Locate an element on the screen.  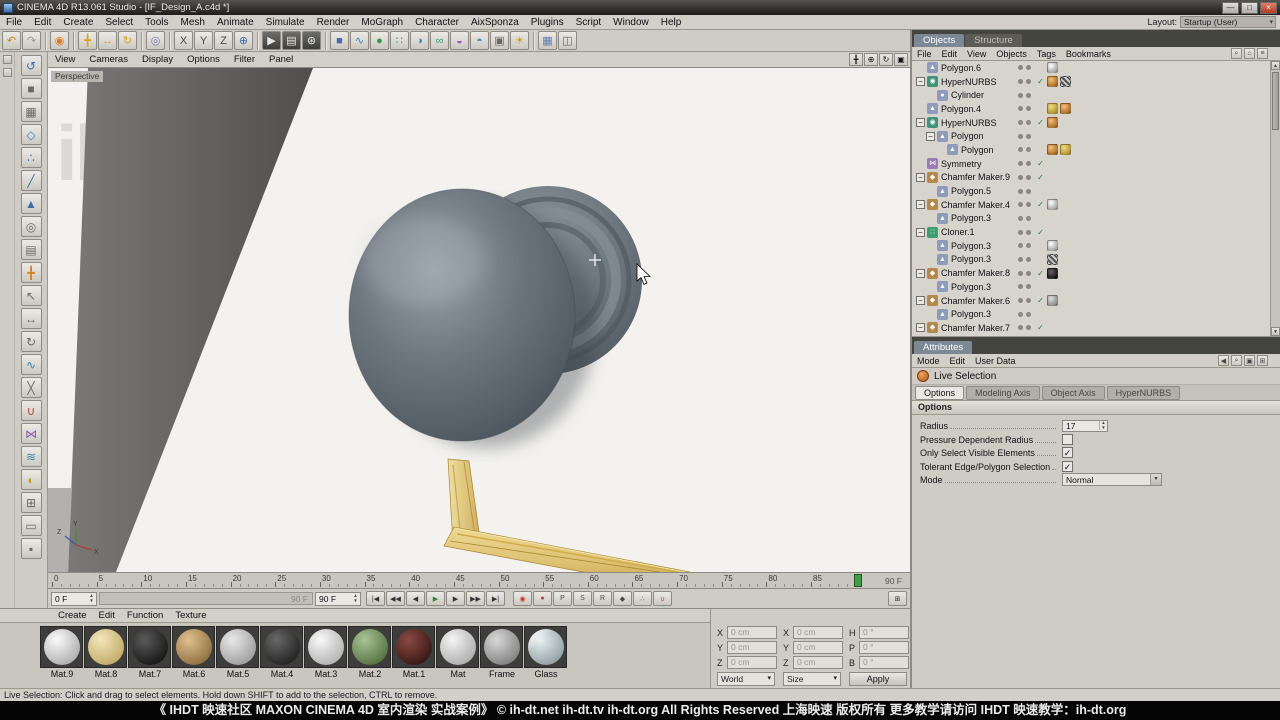
menu-tools: Tools is located at coordinates (156, 22).